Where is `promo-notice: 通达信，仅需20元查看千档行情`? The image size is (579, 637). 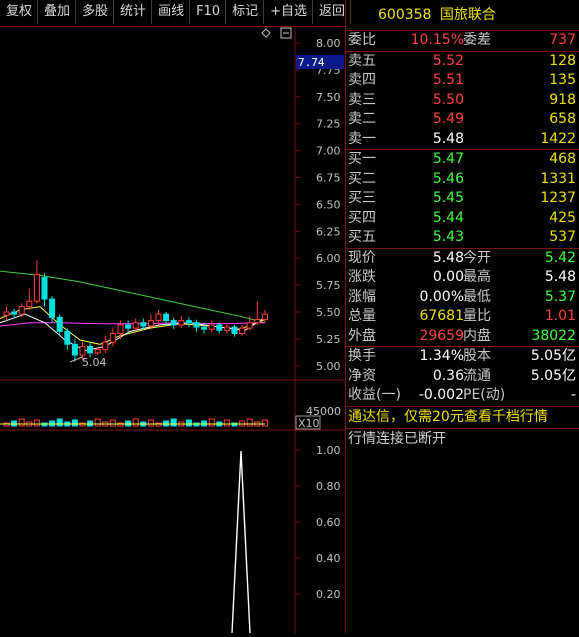
promo-notice: 通达信，仅需20元查看千档行情 is located at coordinates (462, 417).